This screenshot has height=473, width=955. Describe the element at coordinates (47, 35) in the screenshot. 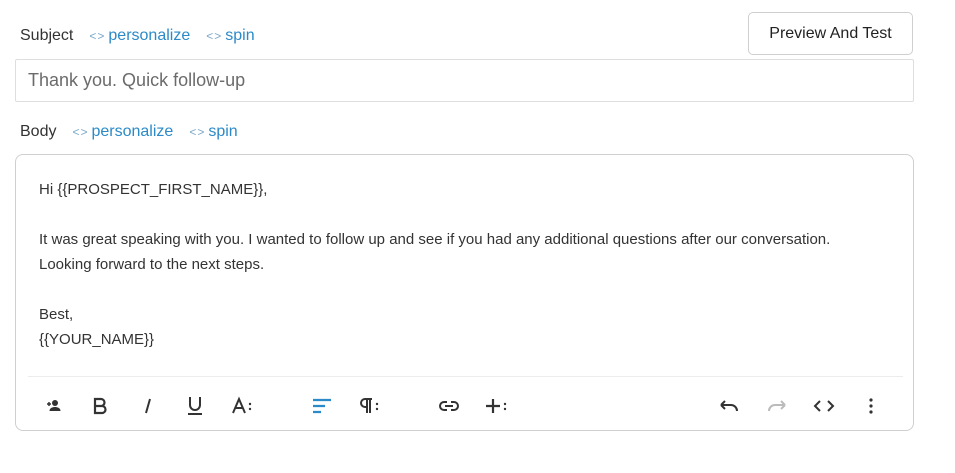

I see `subject-label: Subject` at that location.